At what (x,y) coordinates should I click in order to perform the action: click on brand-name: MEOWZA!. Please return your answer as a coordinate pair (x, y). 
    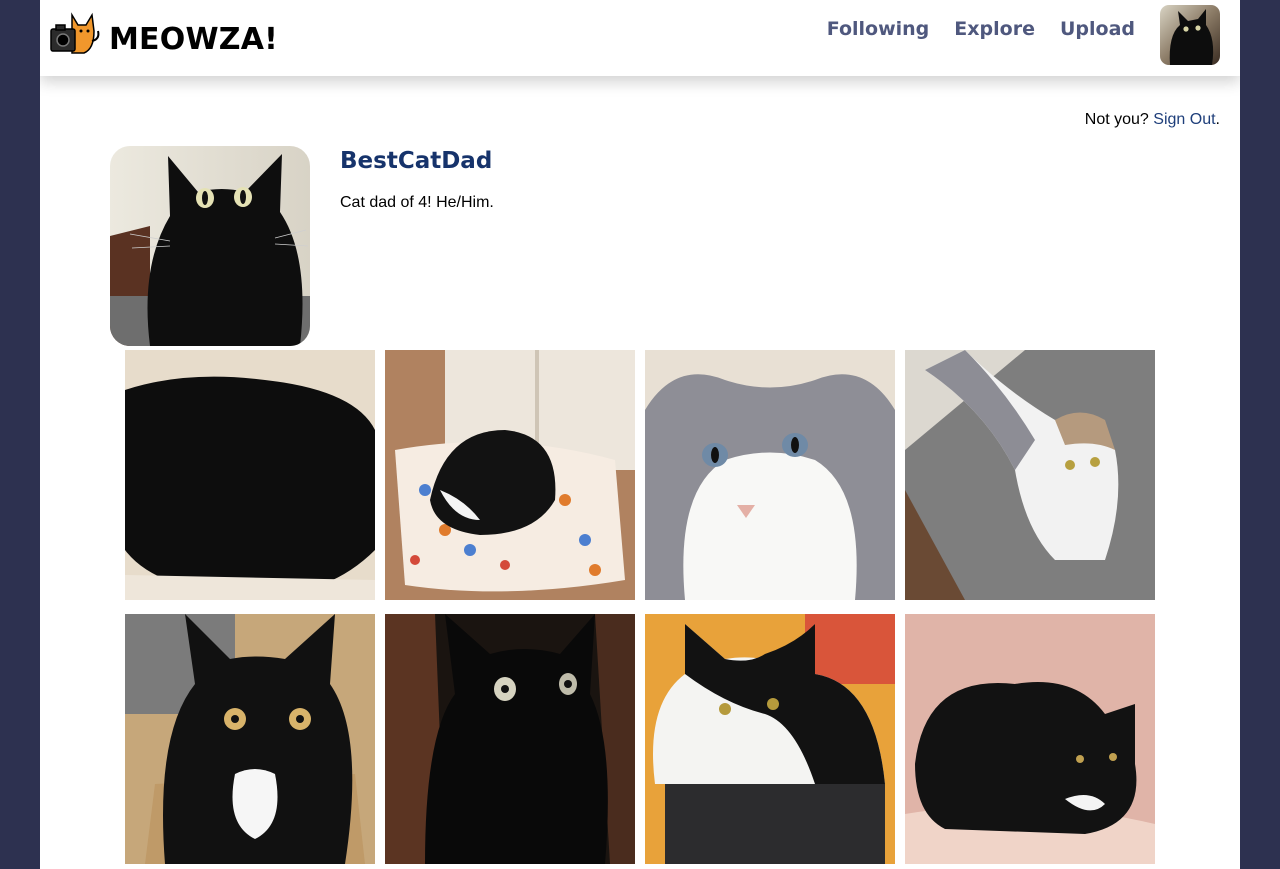
    Looking at the image, I should click on (193, 39).